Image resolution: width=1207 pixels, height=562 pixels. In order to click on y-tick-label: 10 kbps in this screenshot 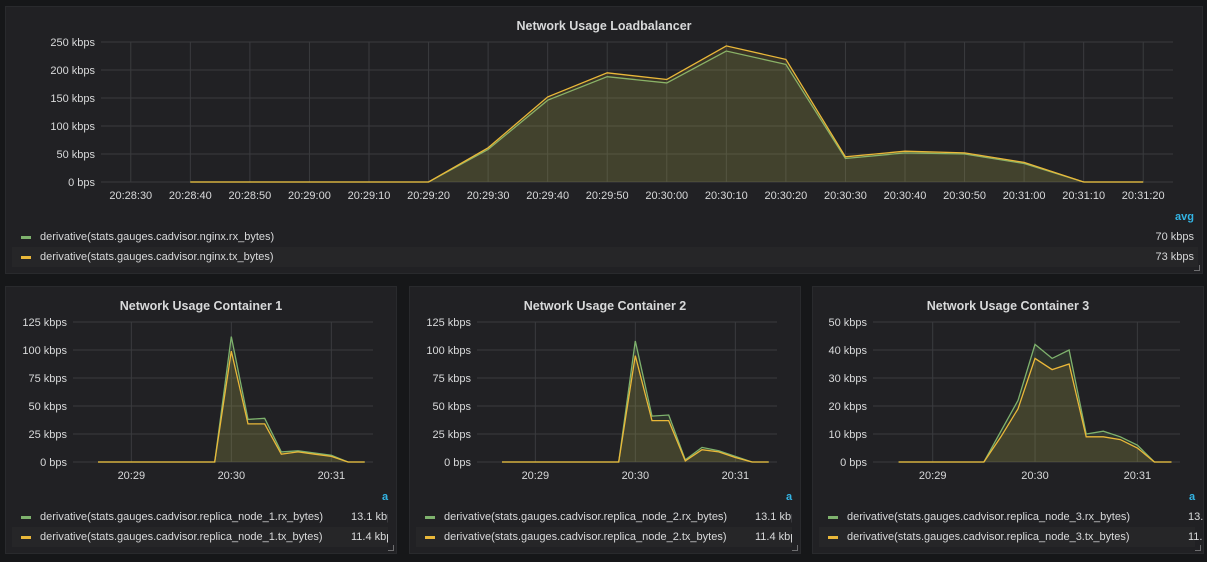, I will do `click(847, 435)`.